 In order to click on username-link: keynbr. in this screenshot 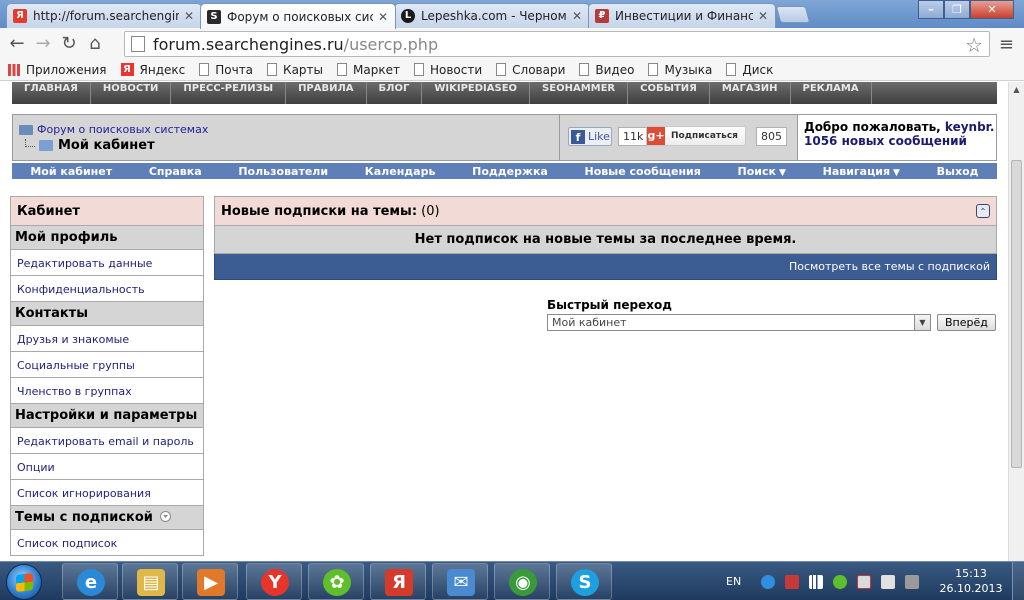, I will do `click(970, 127)`.